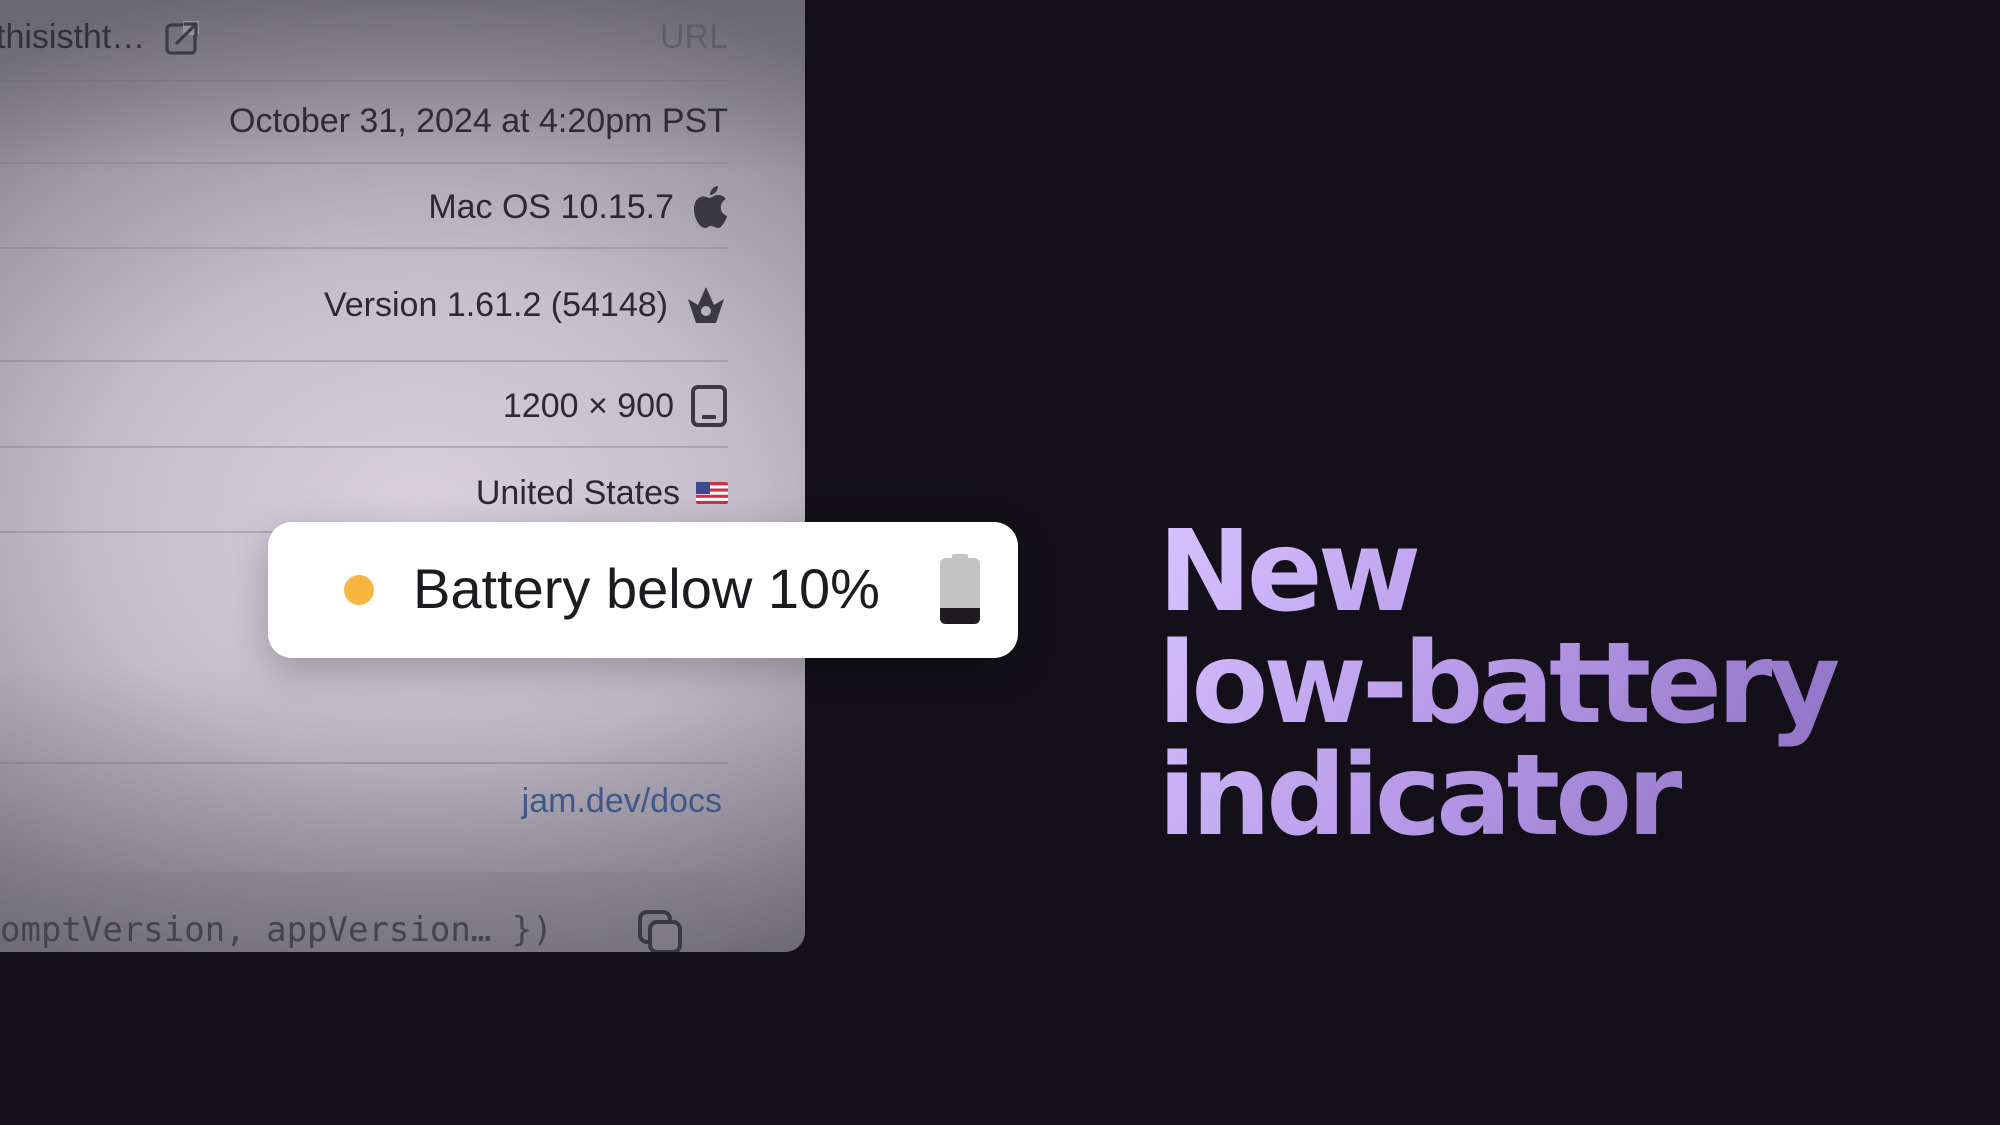 The image size is (2000, 1125). What do you see at coordinates (660, 930) in the screenshot?
I see `copy-icon` at bounding box center [660, 930].